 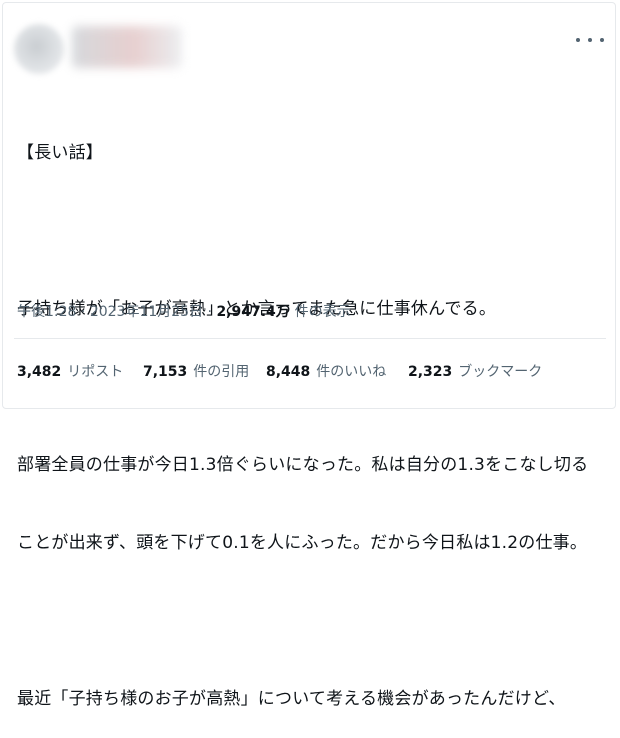 I want to click on bookmarks-label: ブックマーク, so click(x=500, y=372).